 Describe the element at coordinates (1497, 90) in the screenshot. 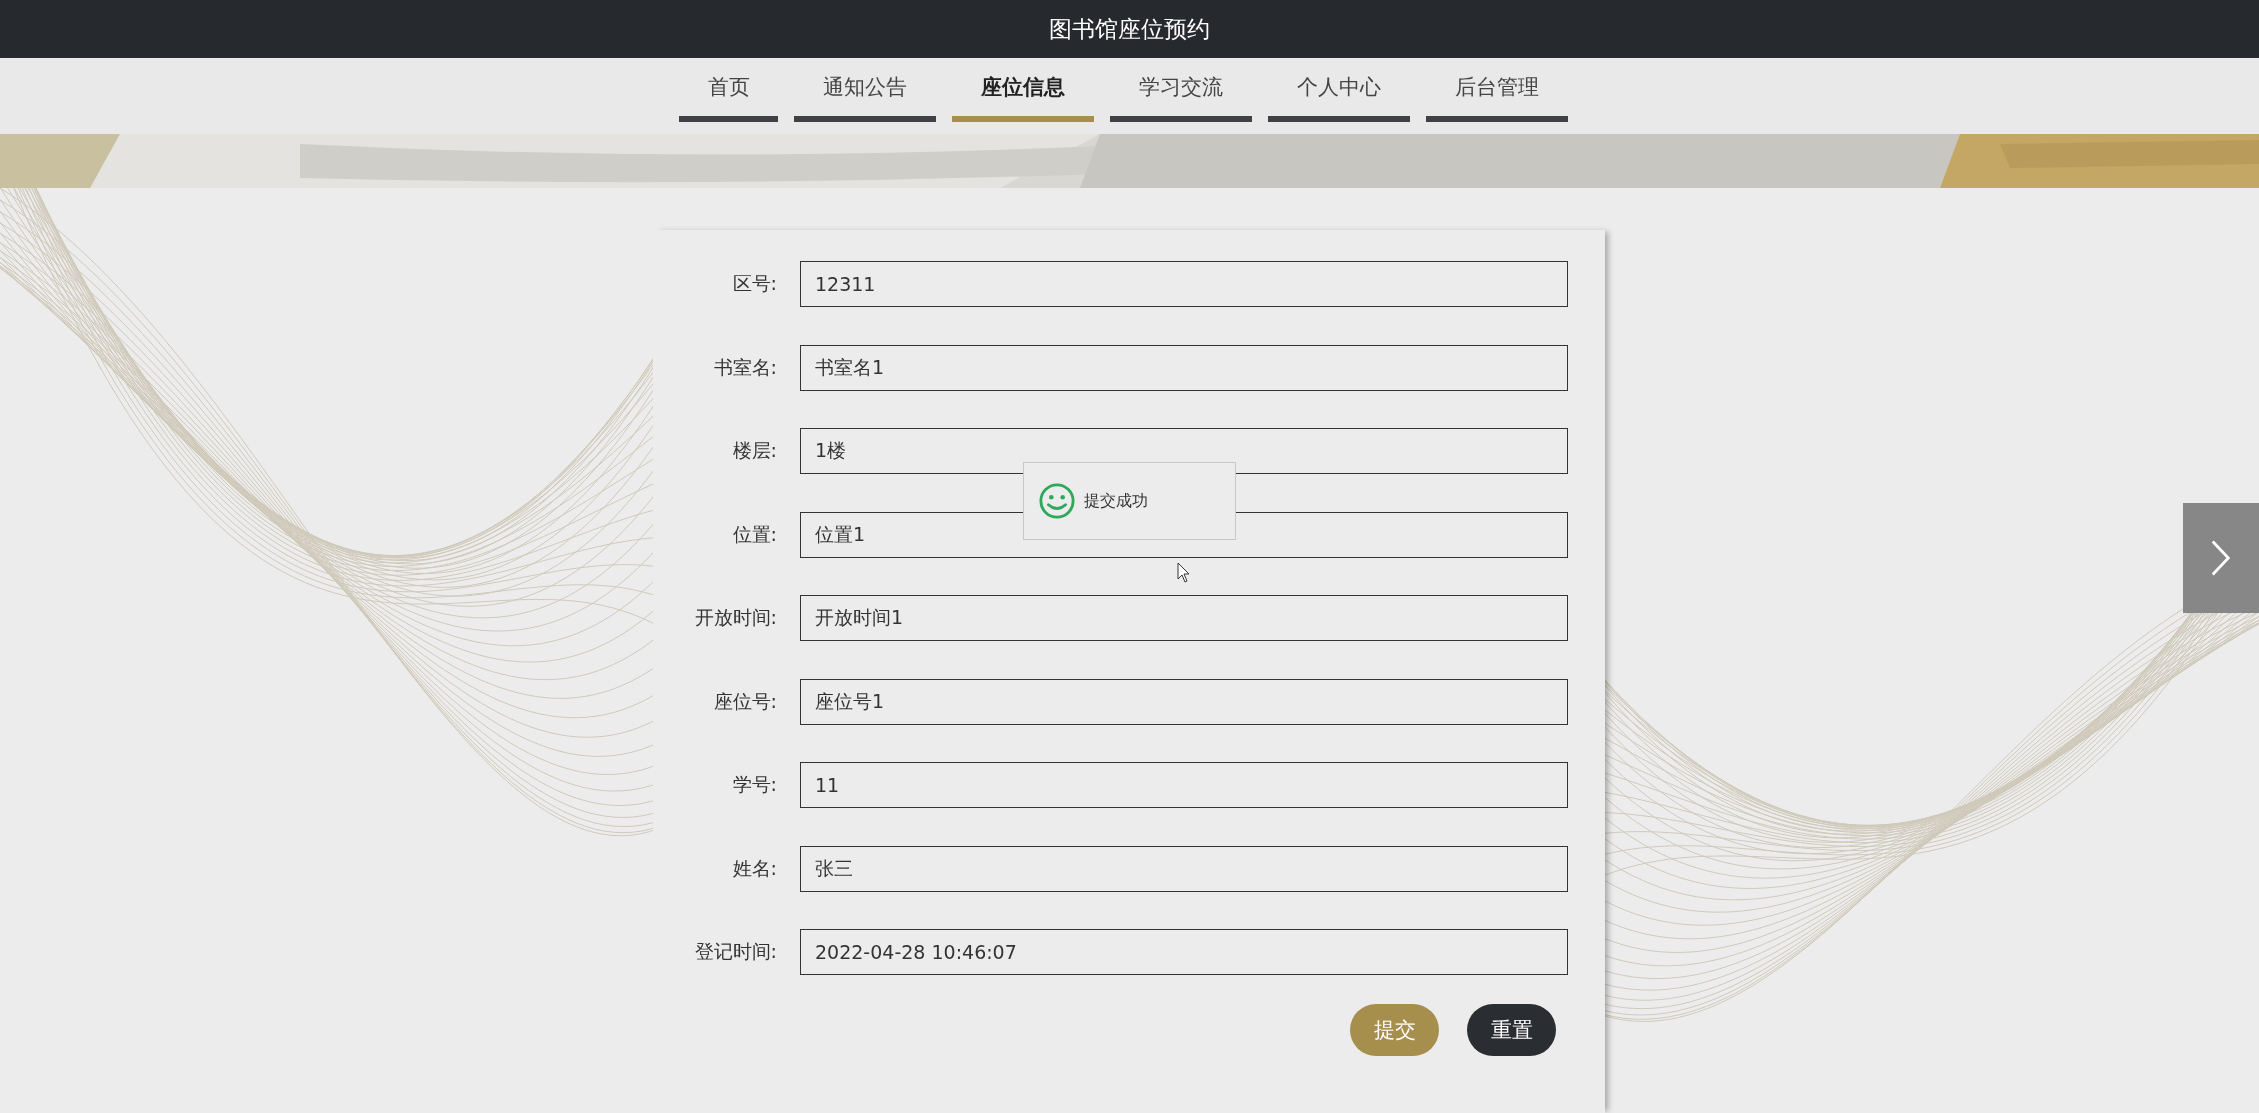

I see `nav-tab: 后台管理` at that location.